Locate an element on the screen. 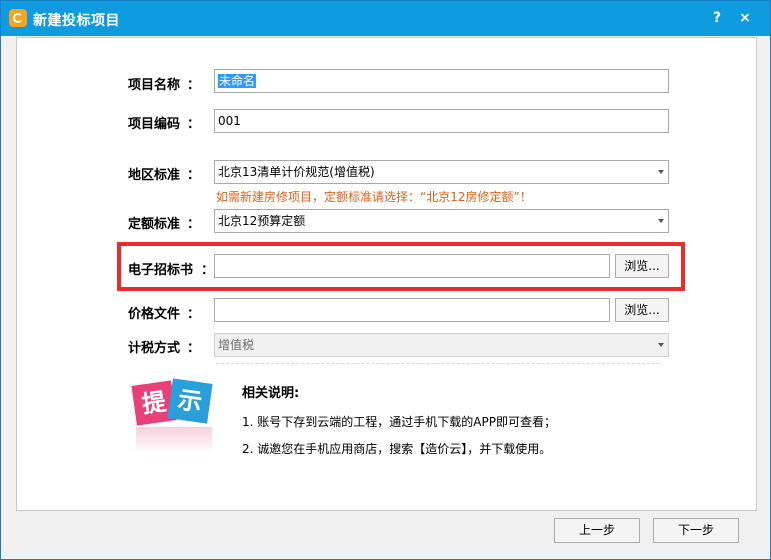 This screenshot has height=560, width=771. tax-method-label: 计税方式 is located at coordinates (154, 348).